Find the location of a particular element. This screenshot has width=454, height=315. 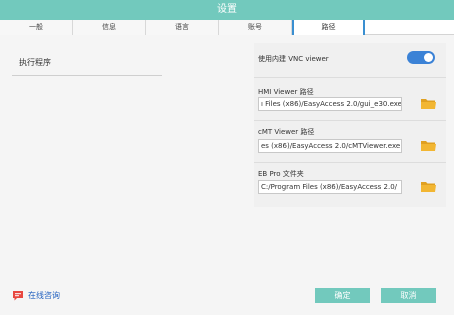

tab-language: 语言 is located at coordinates (182, 27).